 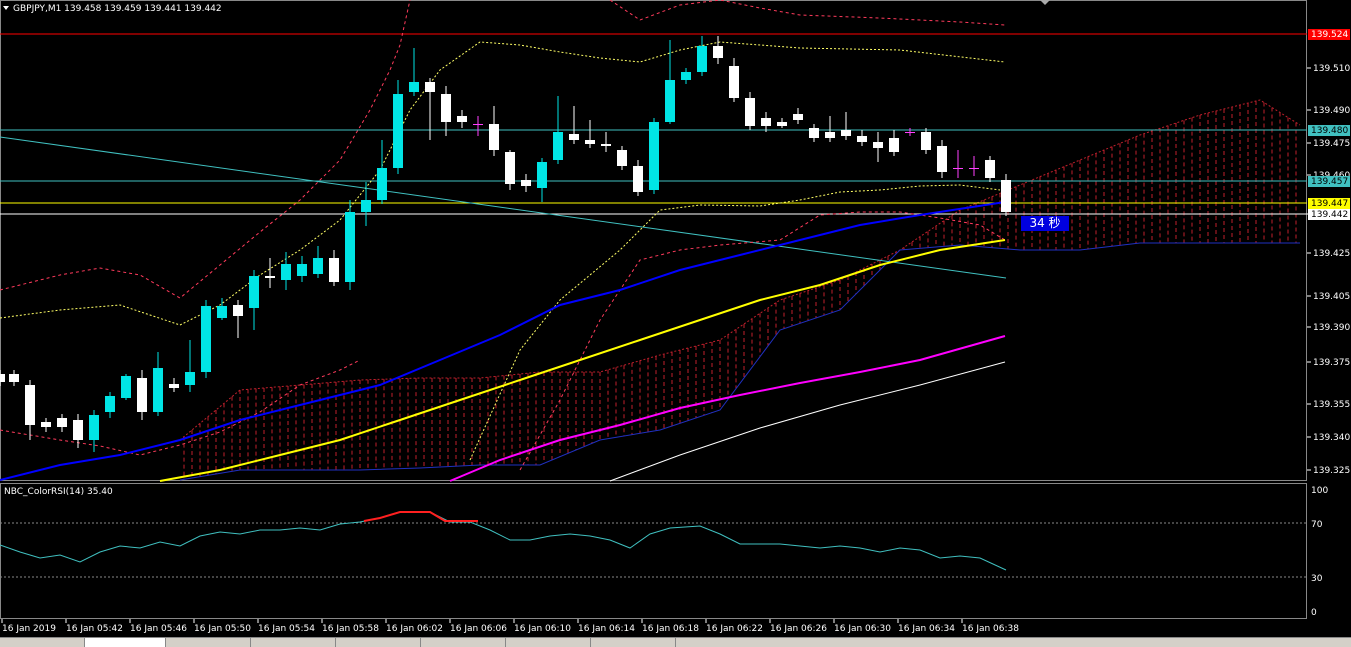 What do you see at coordinates (1329, 204) in the screenshot?
I see `price-tag-label: 139.447` at bounding box center [1329, 204].